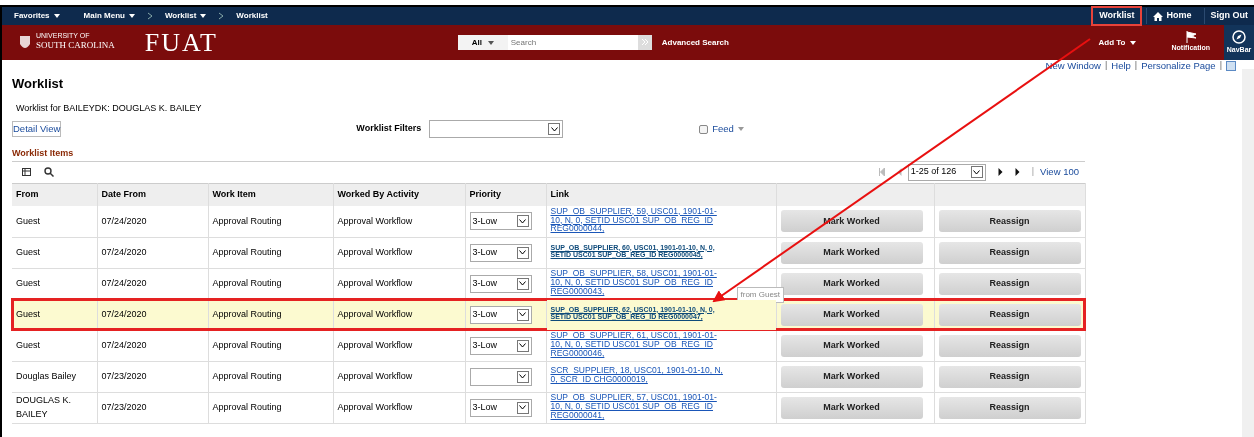 Image resolution: width=1254 pixels, height=437 pixels. I want to click on advanced-search-link: Advanced Search, so click(695, 42).